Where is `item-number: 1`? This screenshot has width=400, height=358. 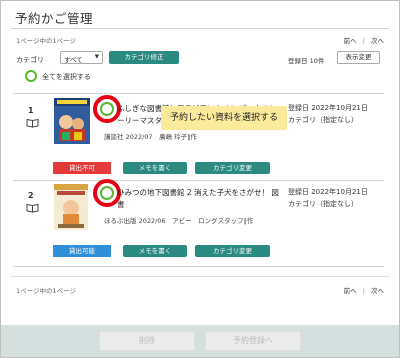 item-number: 1 is located at coordinates (31, 110).